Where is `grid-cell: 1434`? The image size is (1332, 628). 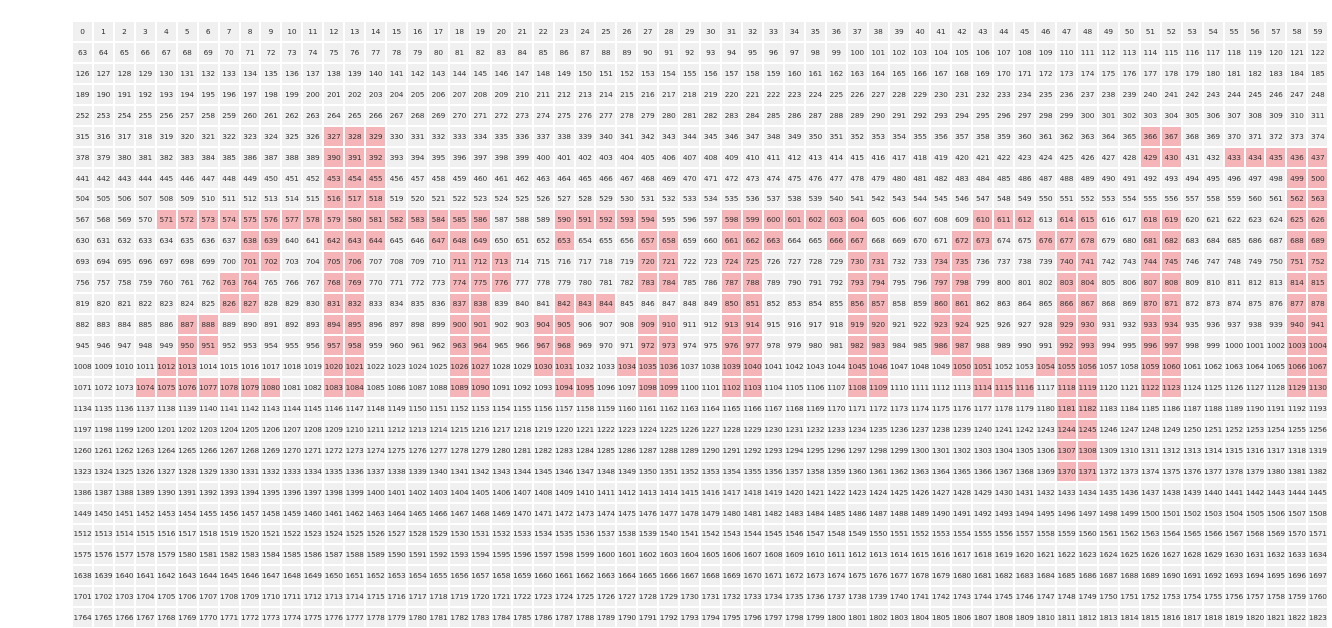
grid-cell: 1434 is located at coordinates (1087, 492).